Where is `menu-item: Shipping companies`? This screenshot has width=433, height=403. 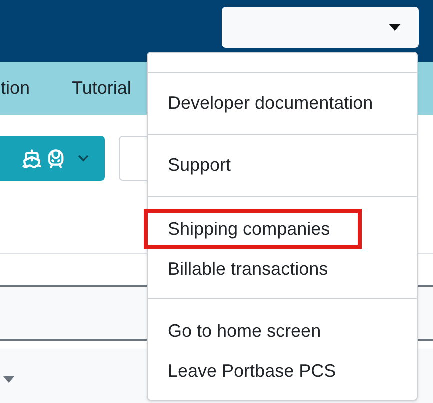 menu-item: Shipping companies is located at coordinates (253, 229).